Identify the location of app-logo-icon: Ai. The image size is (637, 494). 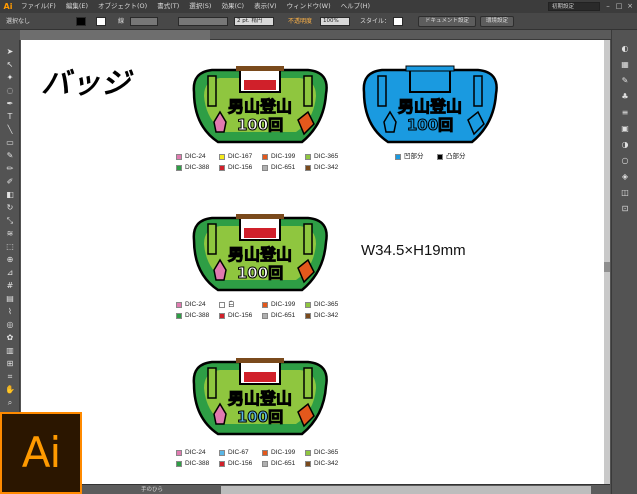
(8, 6).